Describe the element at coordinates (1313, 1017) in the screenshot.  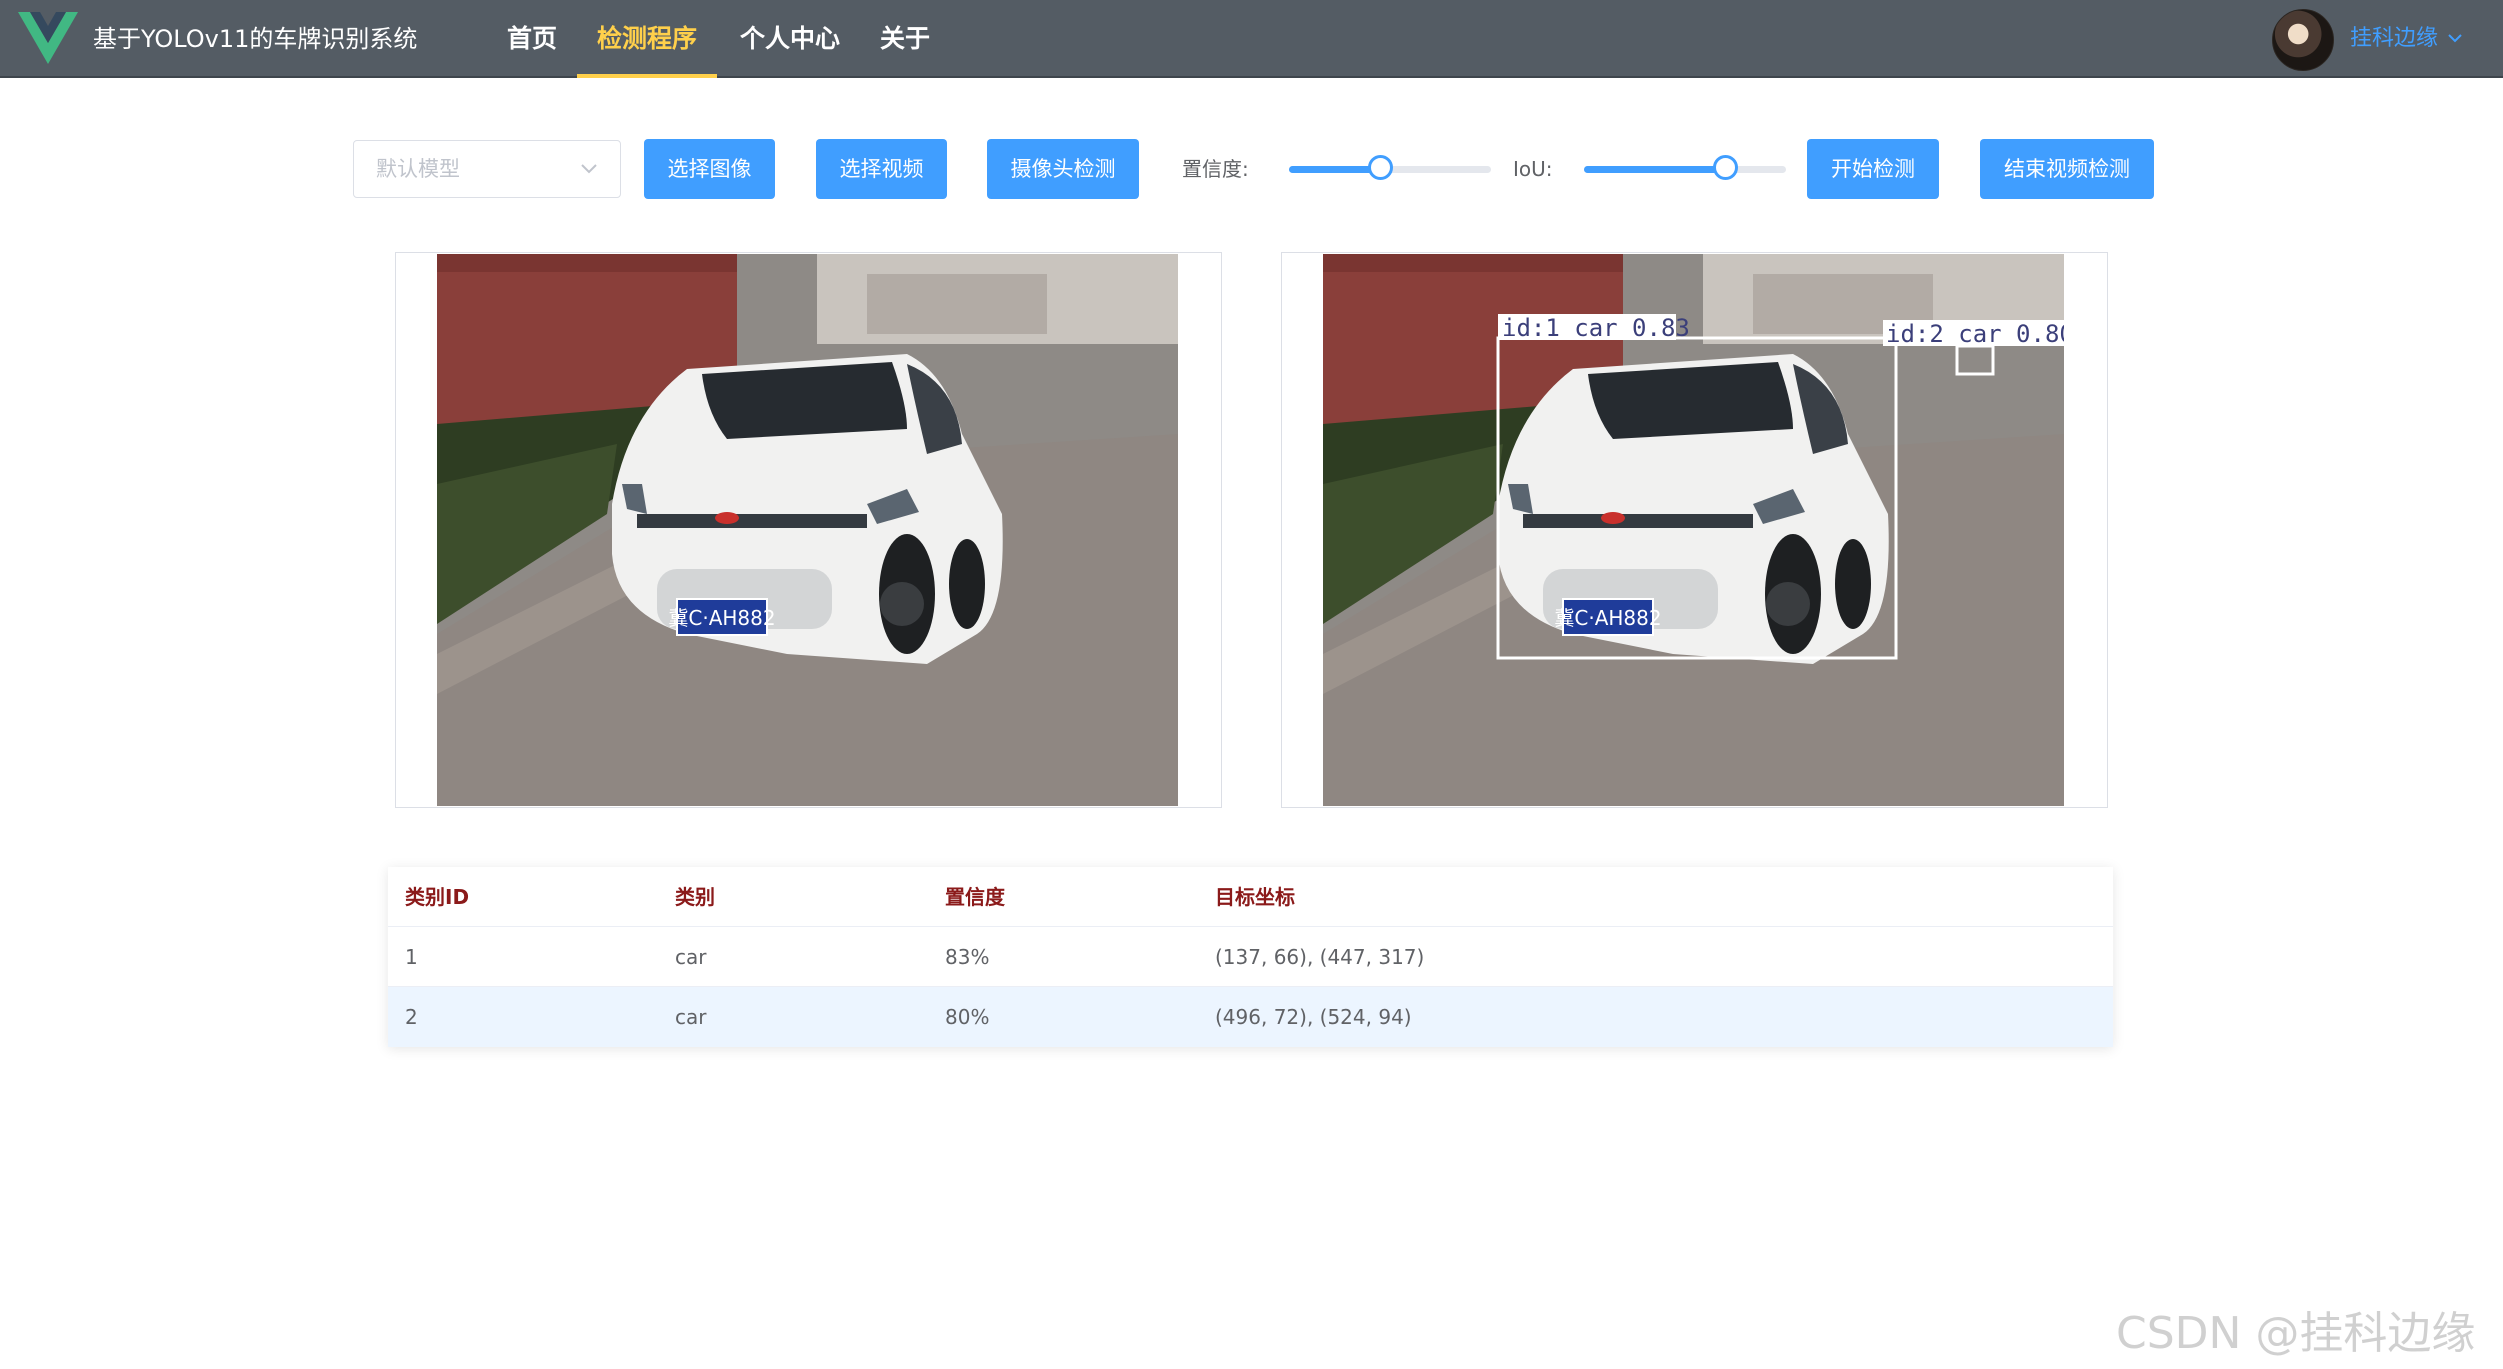
I see `cell-coordinates: (496, 72), (524, 94)` at that location.